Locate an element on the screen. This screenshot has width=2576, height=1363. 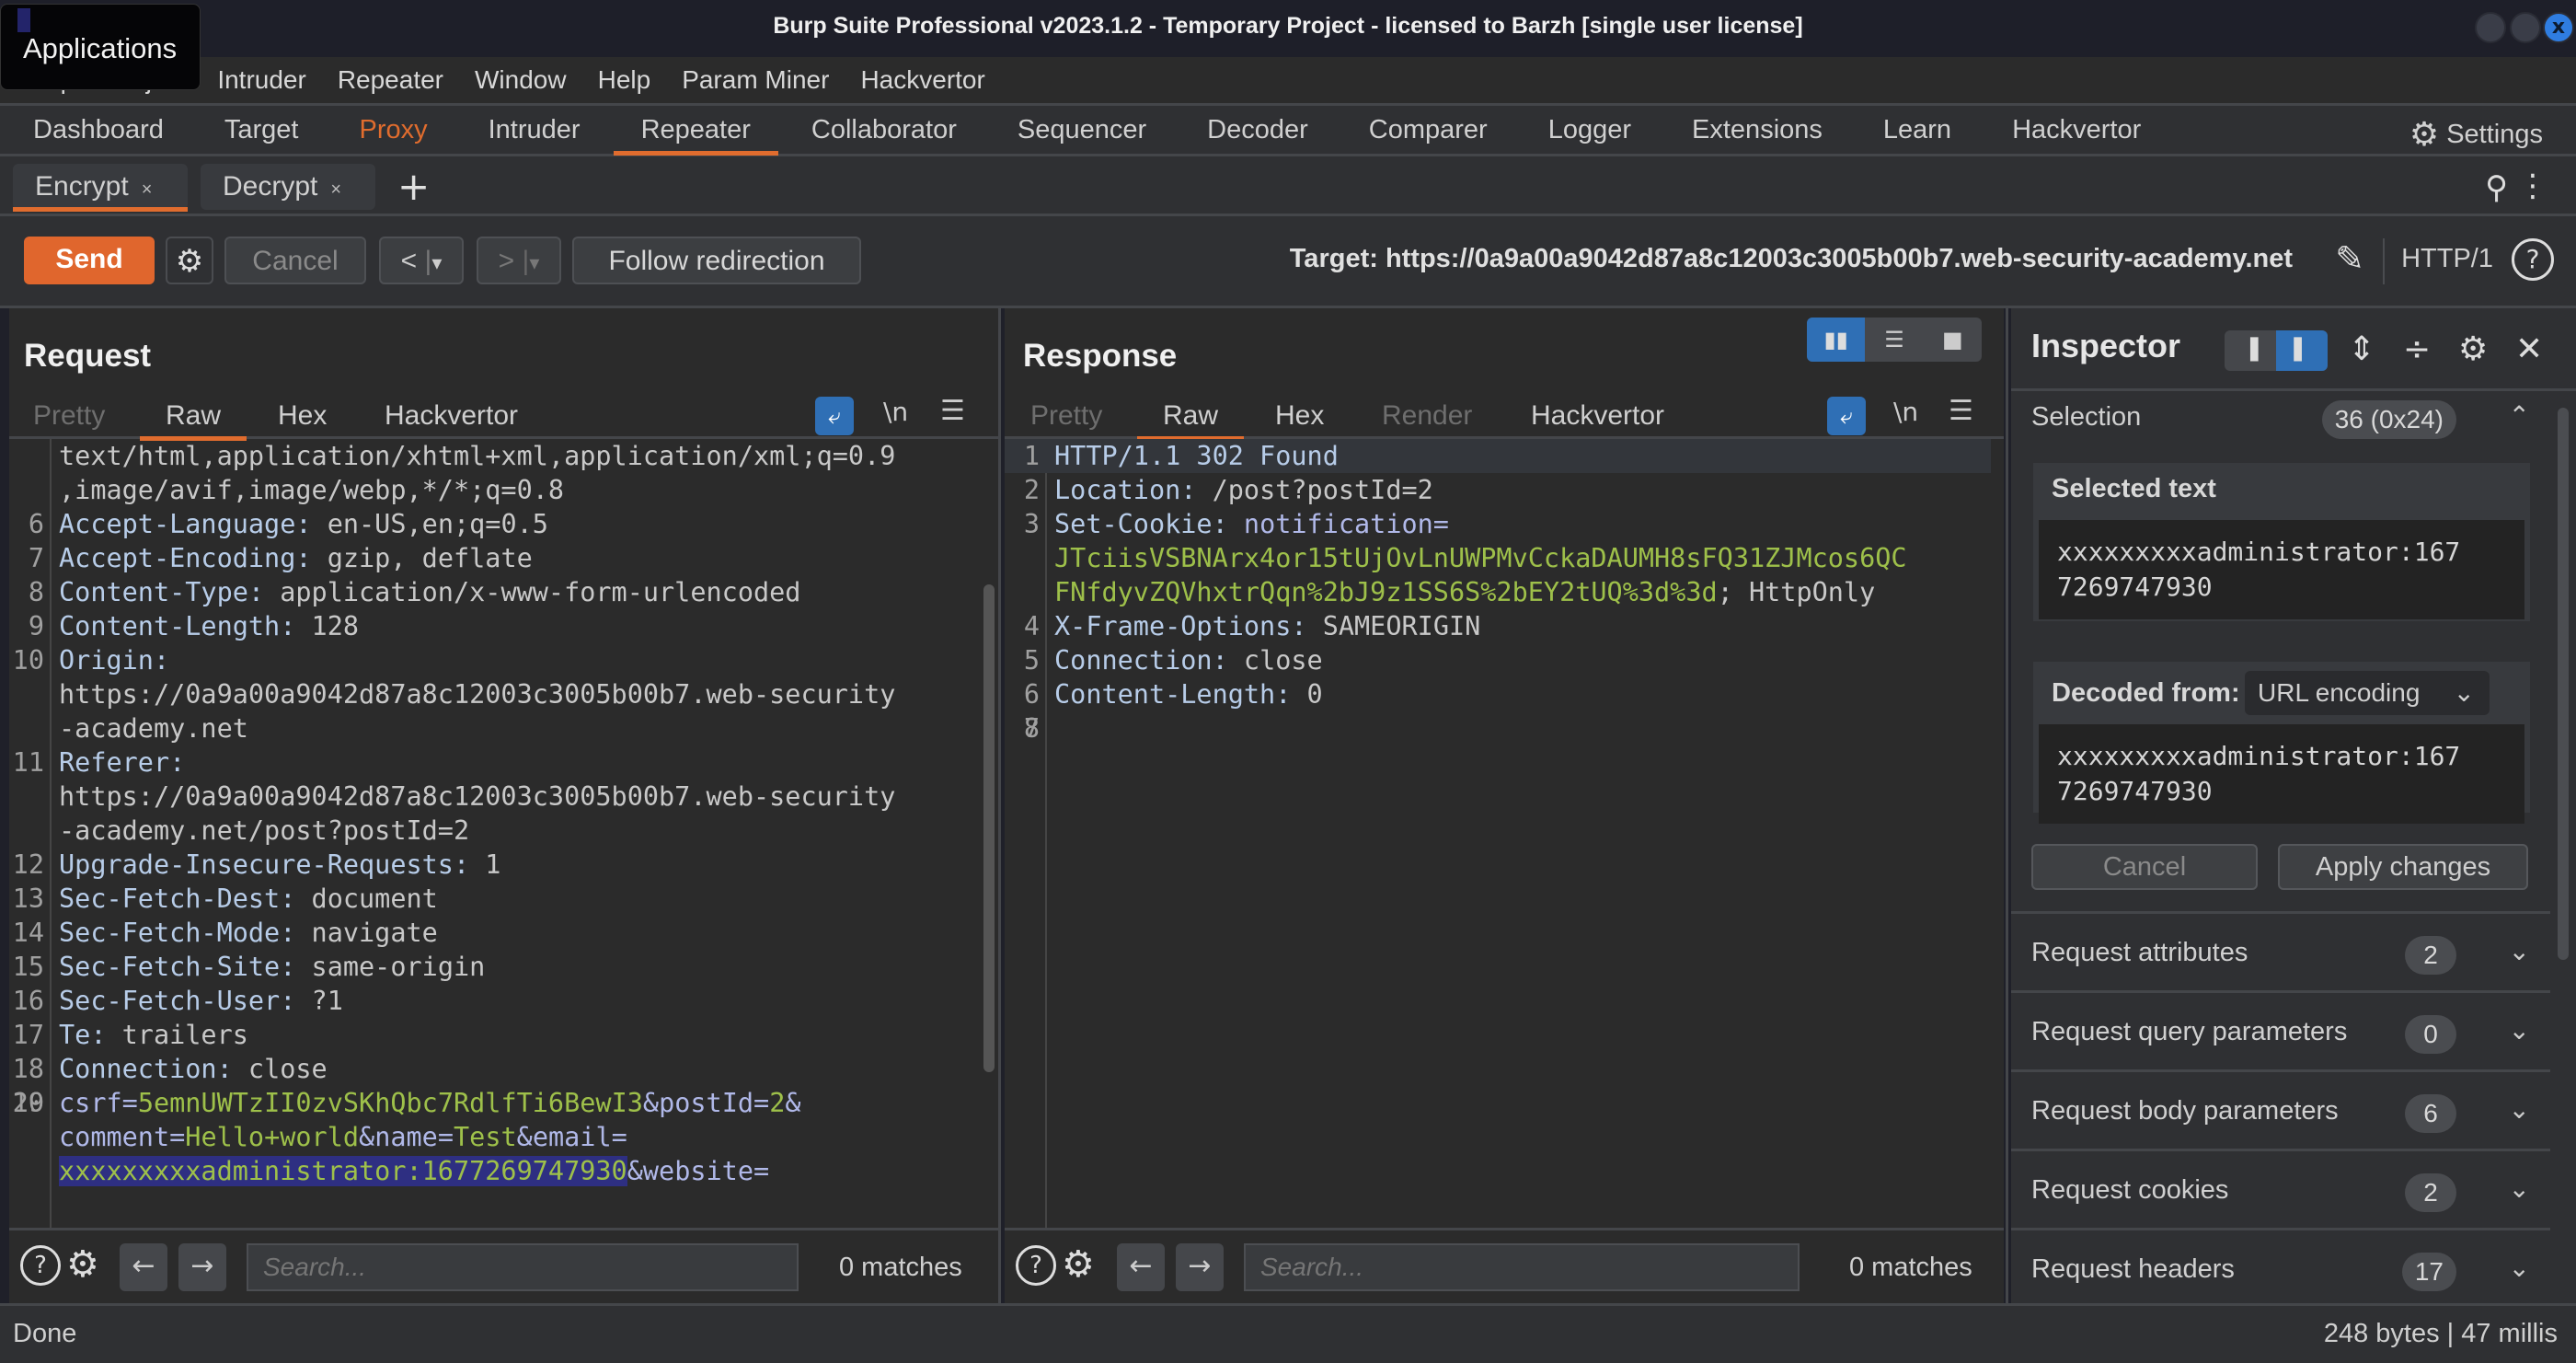
layout-side-by-side-icon: ▮▮ is located at coordinates (1836, 340).